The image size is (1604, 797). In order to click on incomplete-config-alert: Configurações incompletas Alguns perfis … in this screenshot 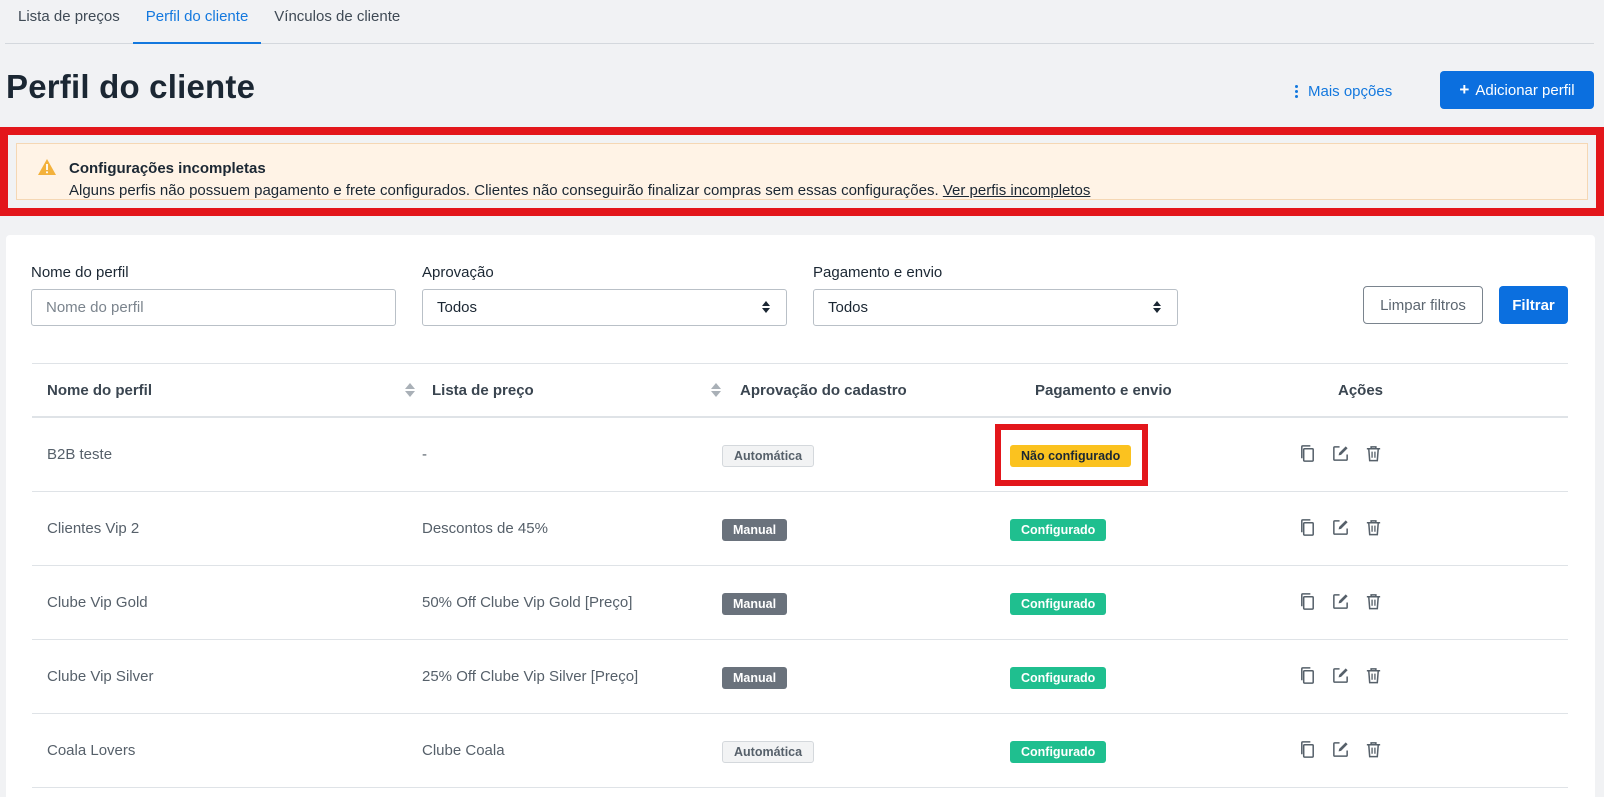, I will do `click(802, 171)`.